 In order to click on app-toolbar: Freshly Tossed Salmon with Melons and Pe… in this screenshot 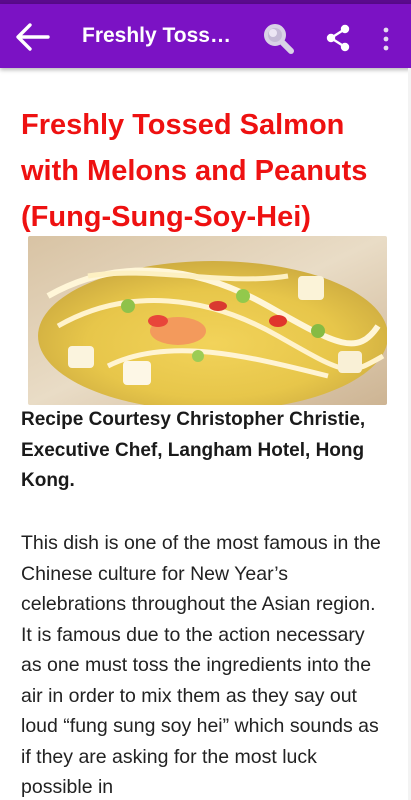, I will do `click(205, 36)`.